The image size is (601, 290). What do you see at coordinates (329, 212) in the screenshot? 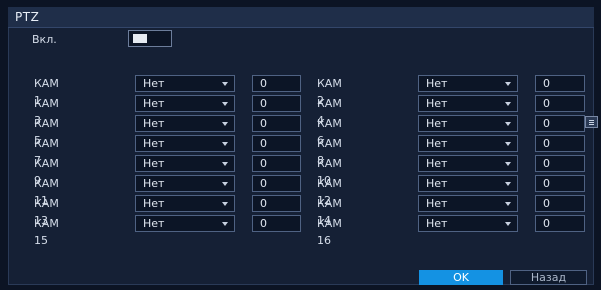
I see `camera-label: КАМ 14` at bounding box center [329, 212].